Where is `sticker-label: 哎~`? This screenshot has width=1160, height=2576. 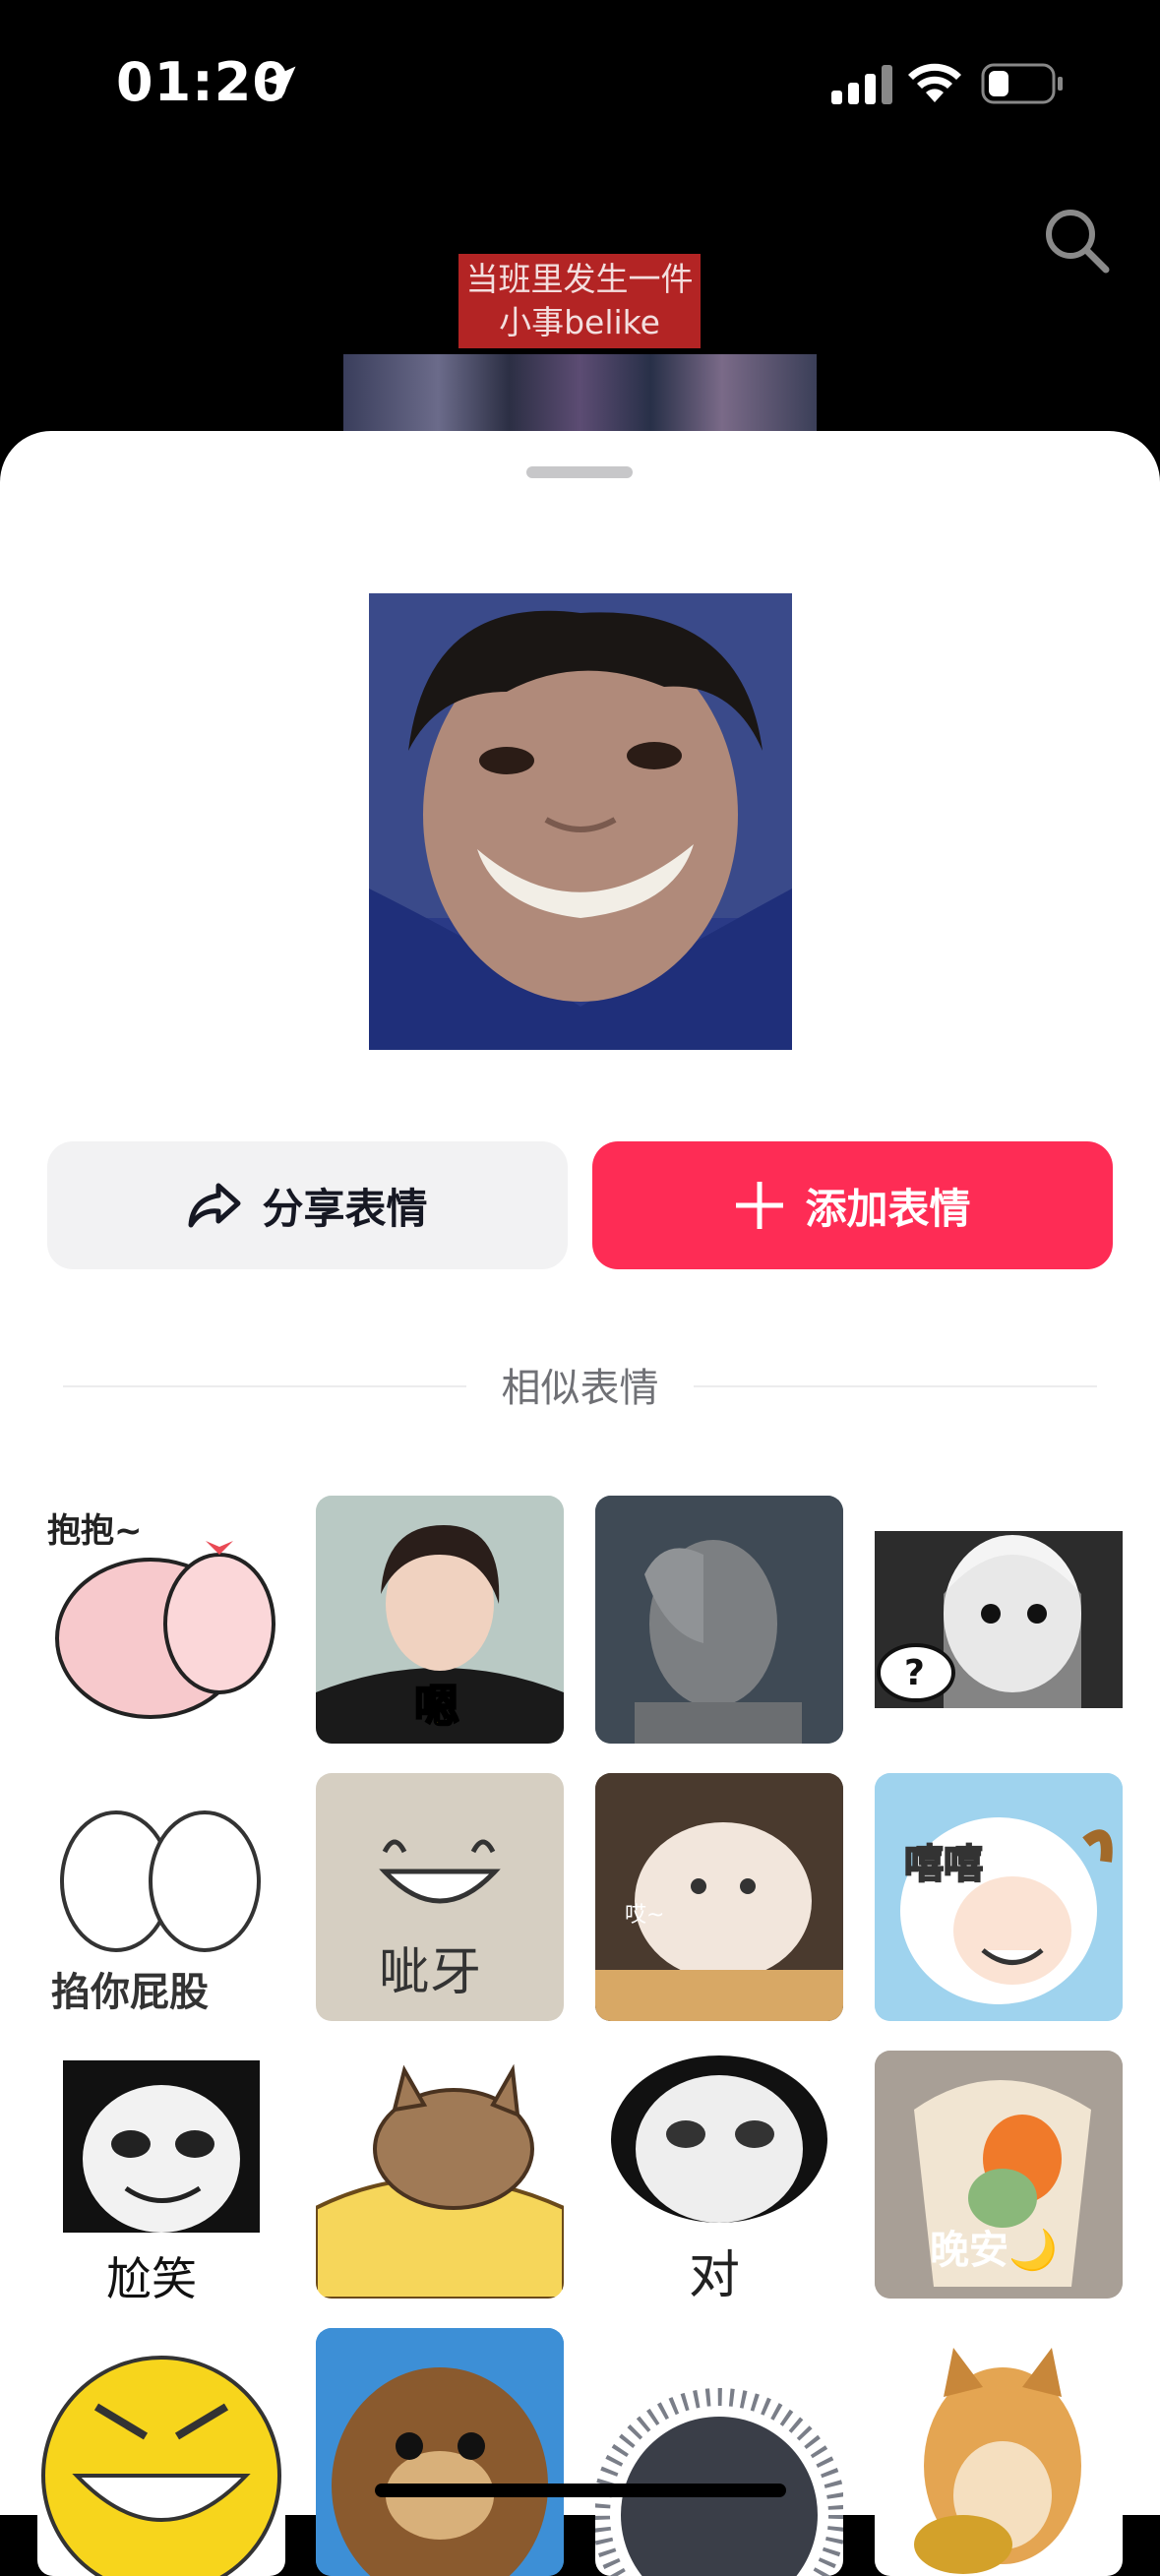
sticker-label: 哎~ is located at coordinates (645, 1915).